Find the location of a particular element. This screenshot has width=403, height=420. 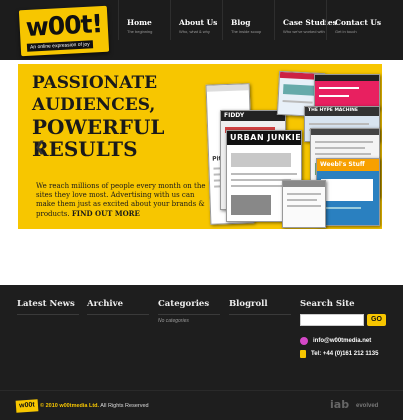

phone-text: Tel: +44 (0)161 212 1135 is located at coordinates (345, 354).